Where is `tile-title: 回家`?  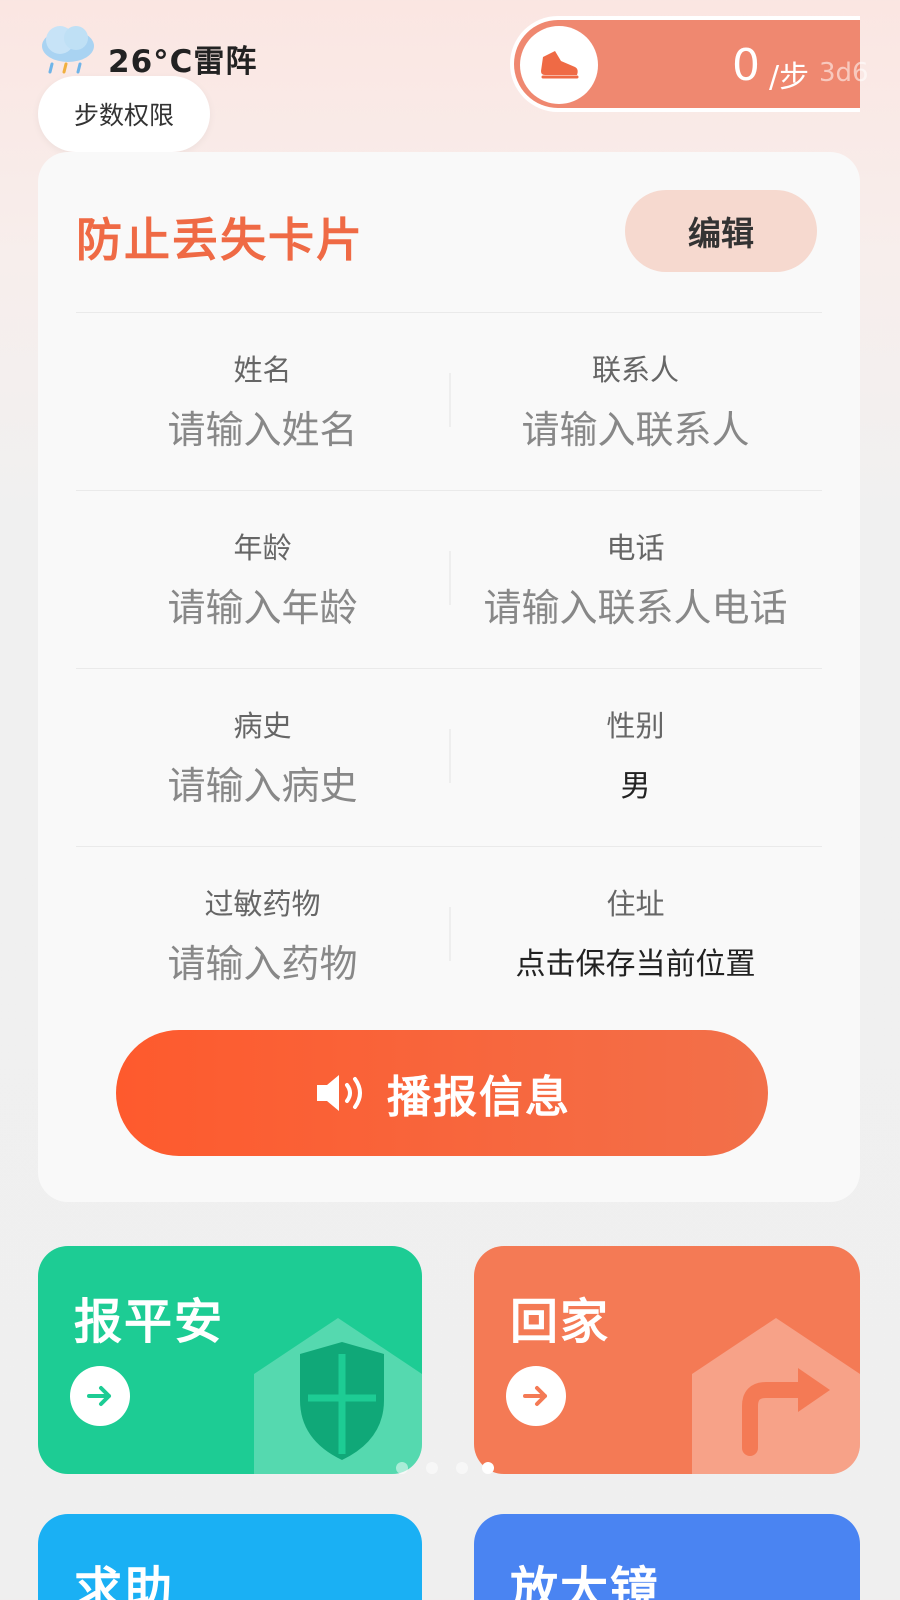 tile-title: 回家 is located at coordinates (560, 1322).